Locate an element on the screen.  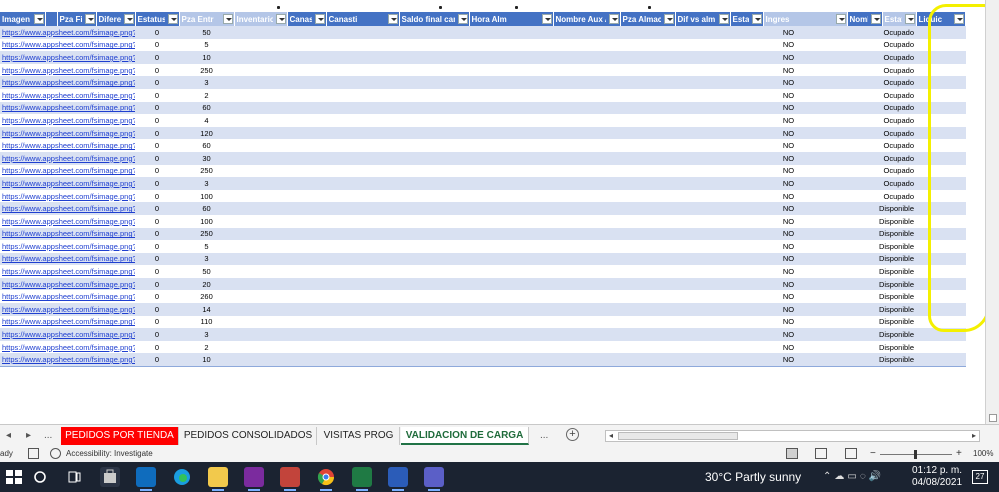
inventario-cell: 3 is located at coordinates (206, 259).